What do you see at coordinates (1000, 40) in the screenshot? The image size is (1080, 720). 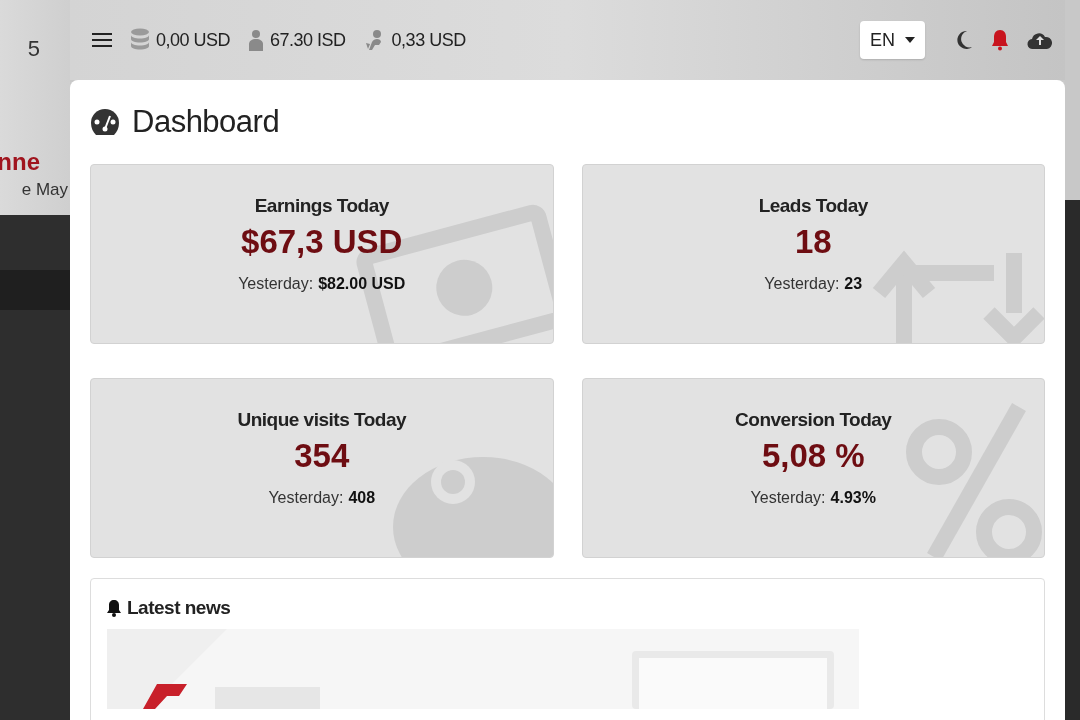 I see `notification-bell-icon` at bounding box center [1000, 40].